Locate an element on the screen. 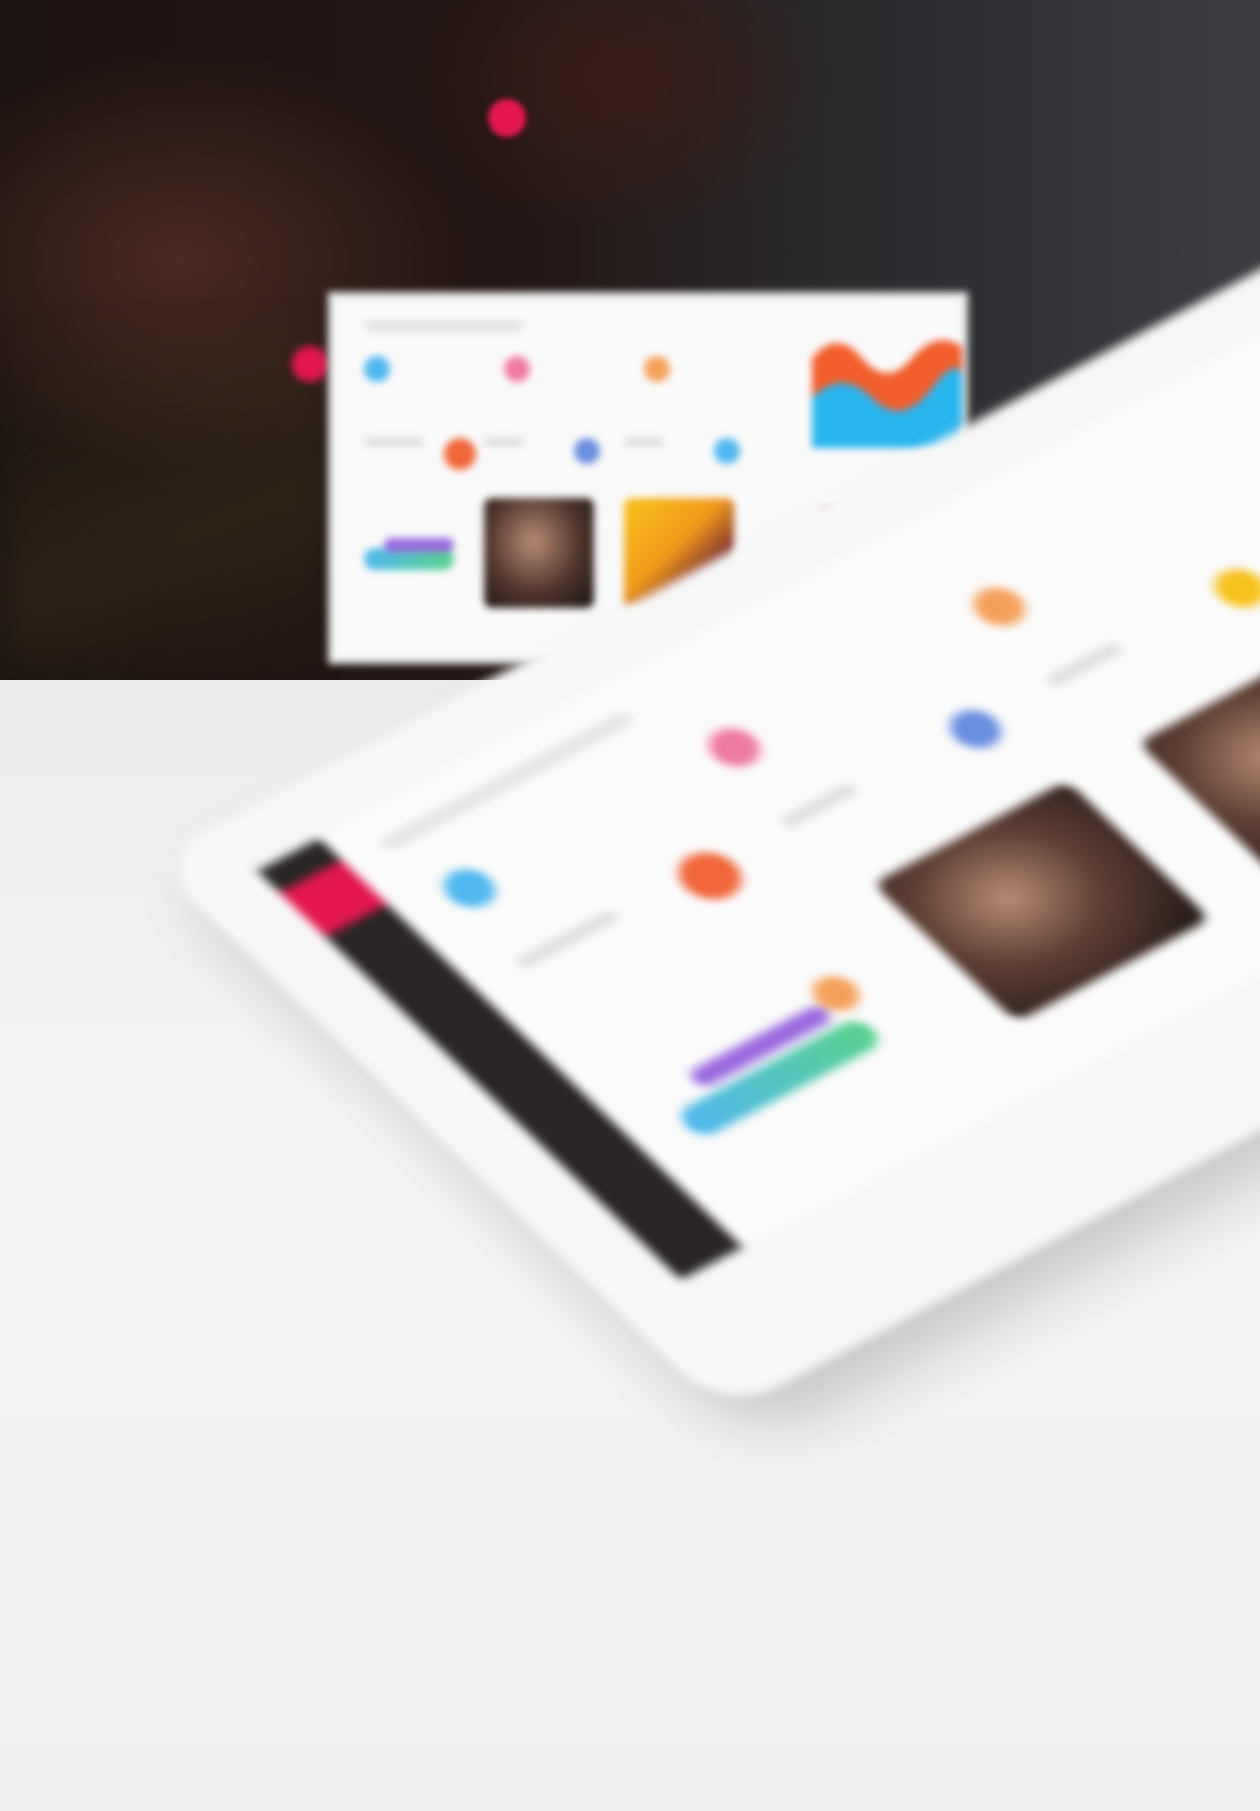 The width and height of the screenshot is (1260, 1811). laptop-search-input is located at coordinates (444, 326).